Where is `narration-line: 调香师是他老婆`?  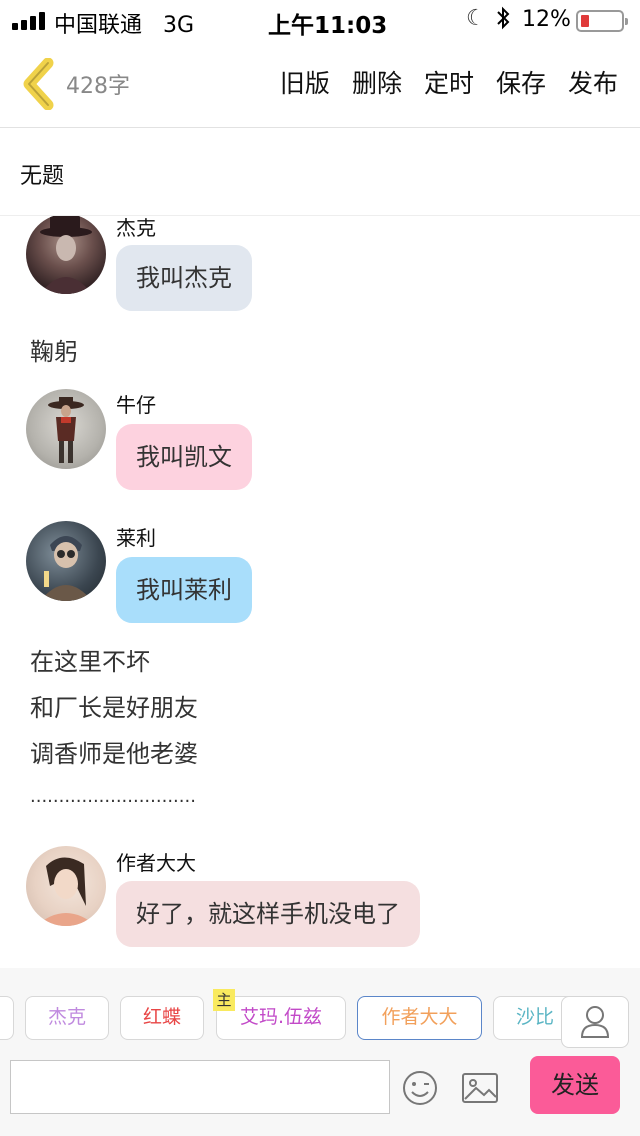
narration-line: 调香师是他老婆 is located at coordinates (114, 754).